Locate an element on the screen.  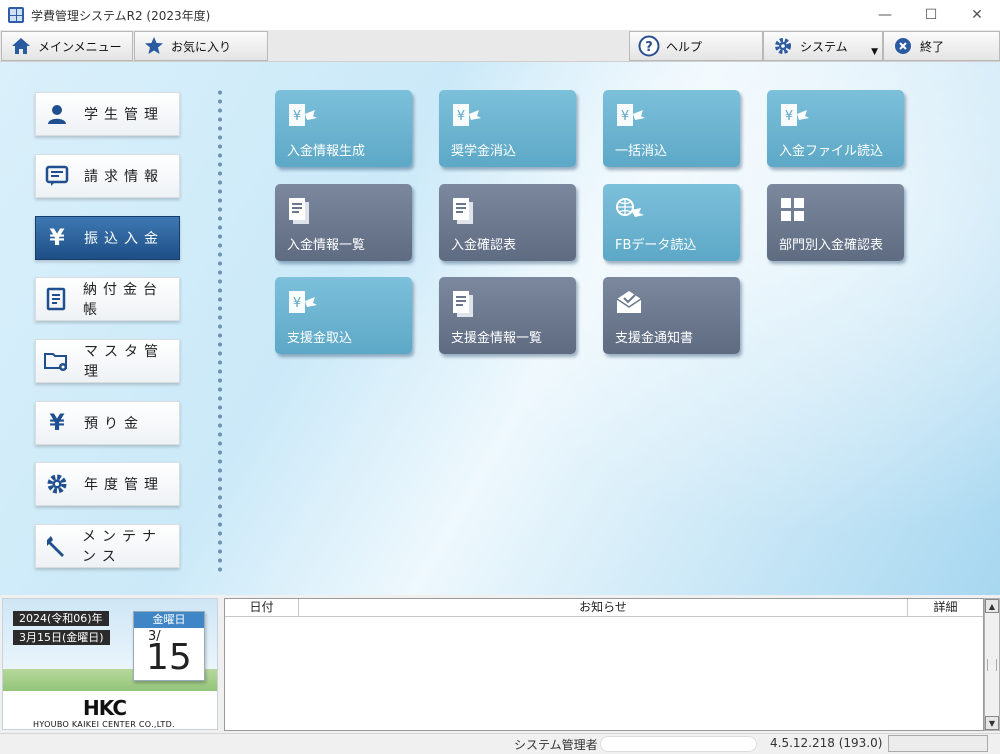
home-icon is located at coordinates (21, 46).